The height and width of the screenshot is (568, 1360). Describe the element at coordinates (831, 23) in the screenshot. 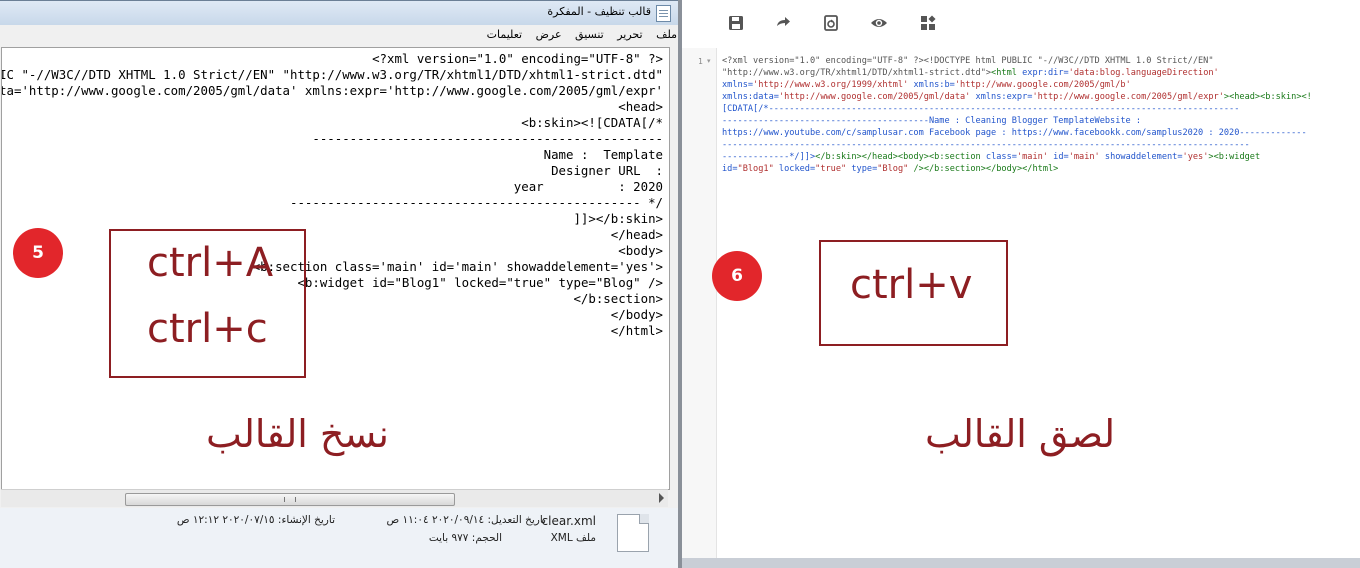

I see `format-refresh-icon` at that location.